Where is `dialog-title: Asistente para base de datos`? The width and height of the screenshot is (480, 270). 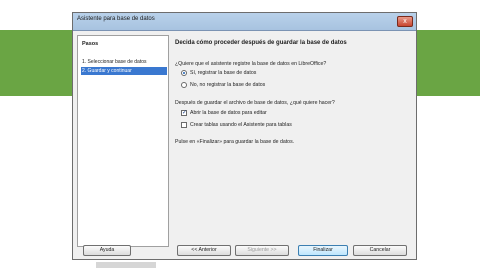 dialog-title: Asistente para base de datos is located at coordinates (116, 19).